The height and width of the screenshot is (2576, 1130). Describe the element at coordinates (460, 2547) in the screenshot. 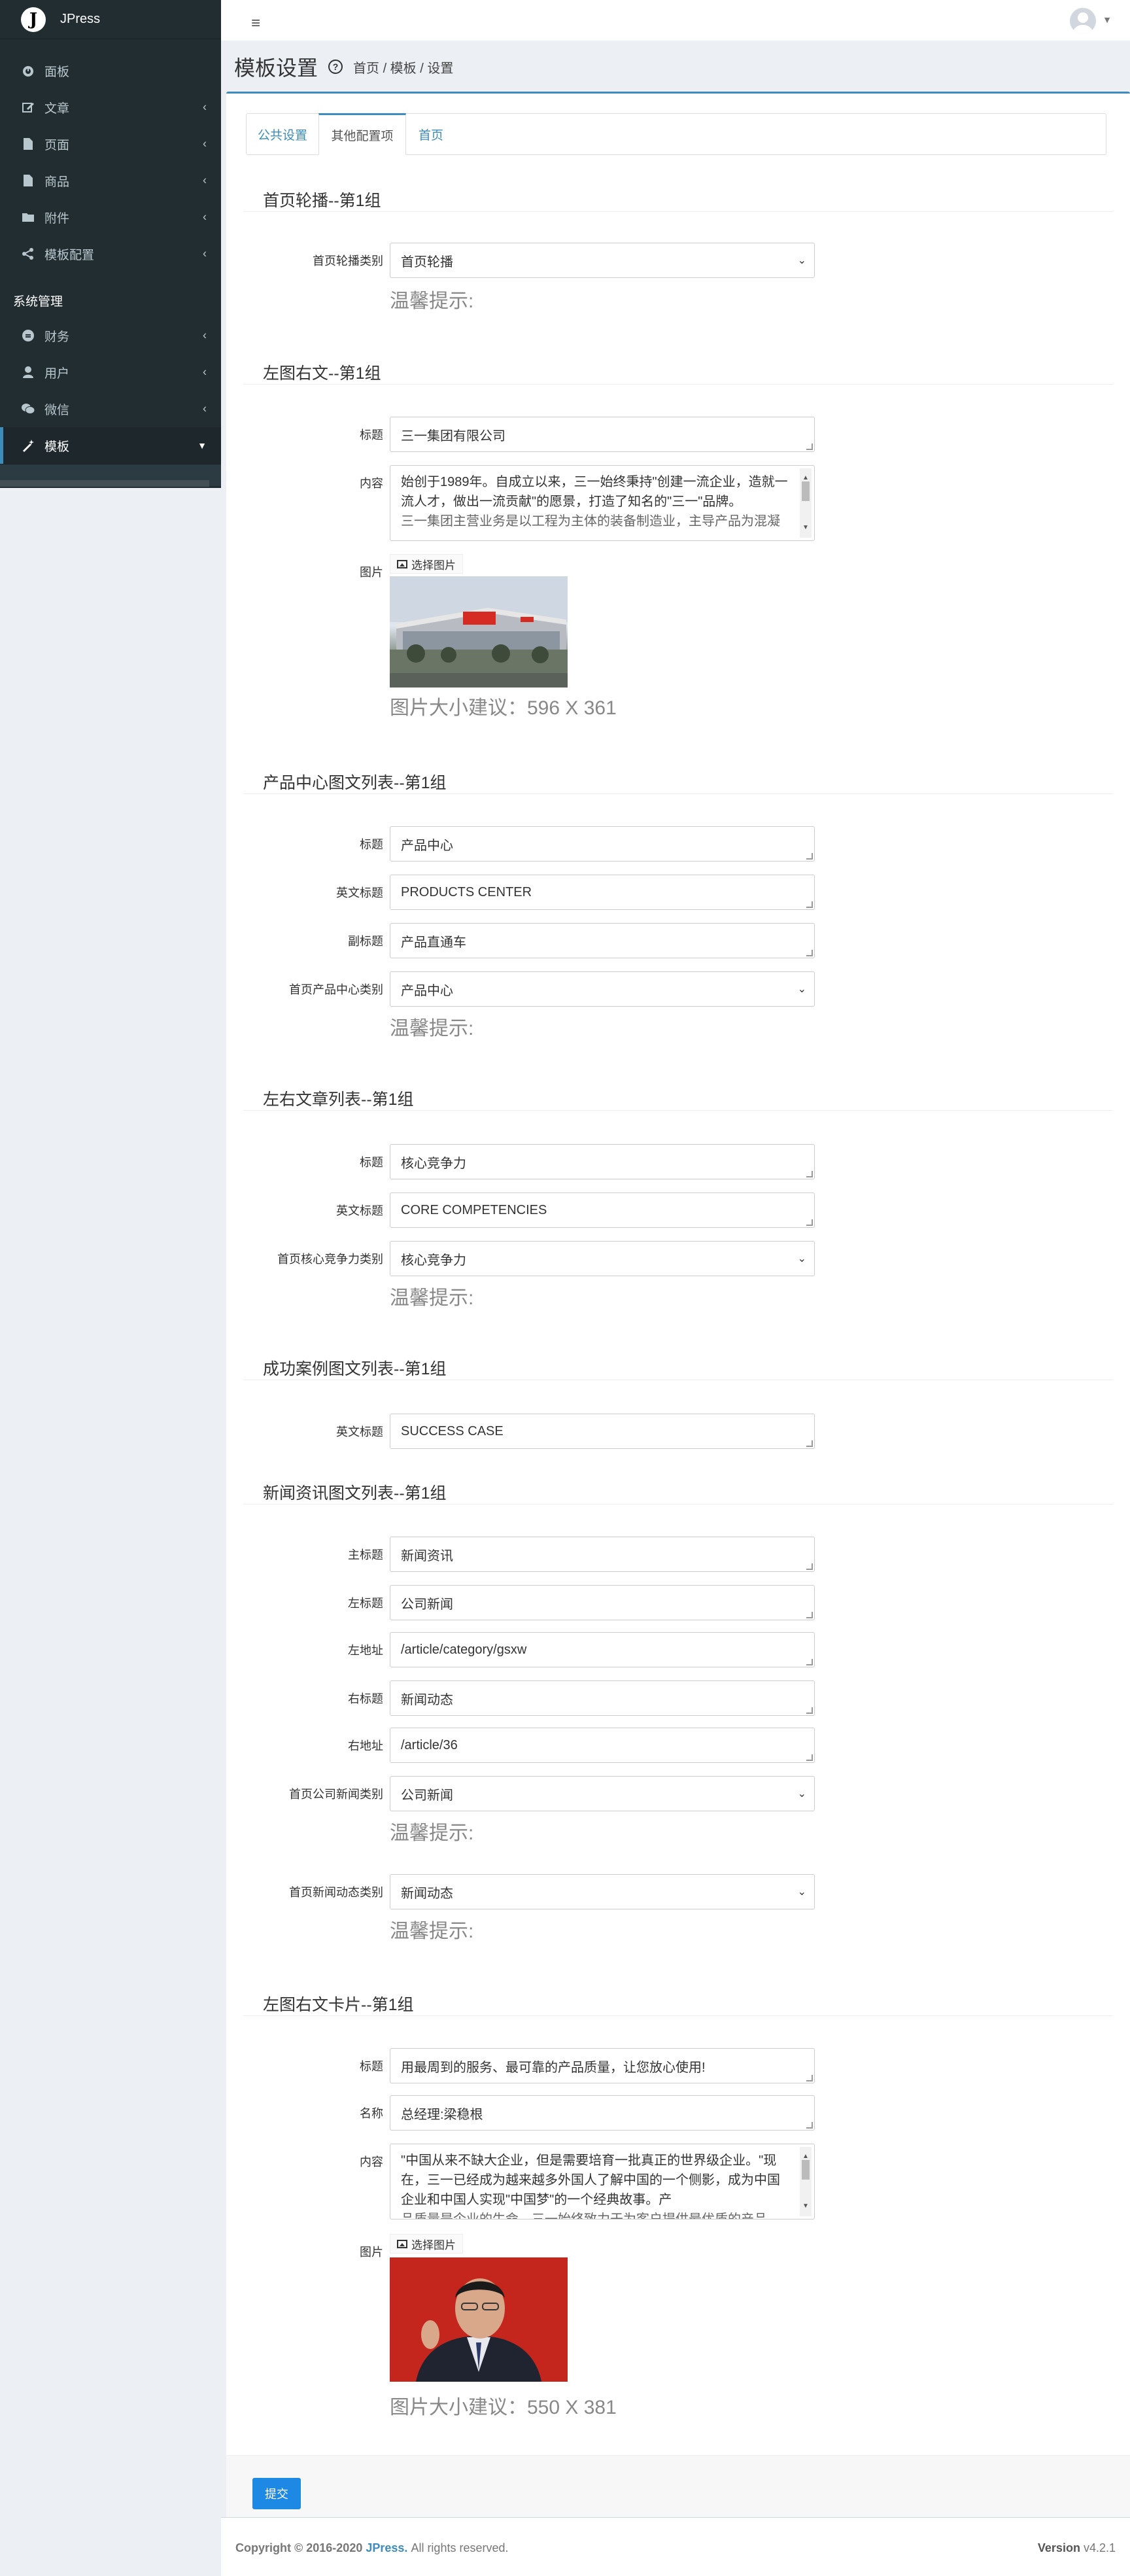

I see `rights-text: All rights reserved.` at that location.